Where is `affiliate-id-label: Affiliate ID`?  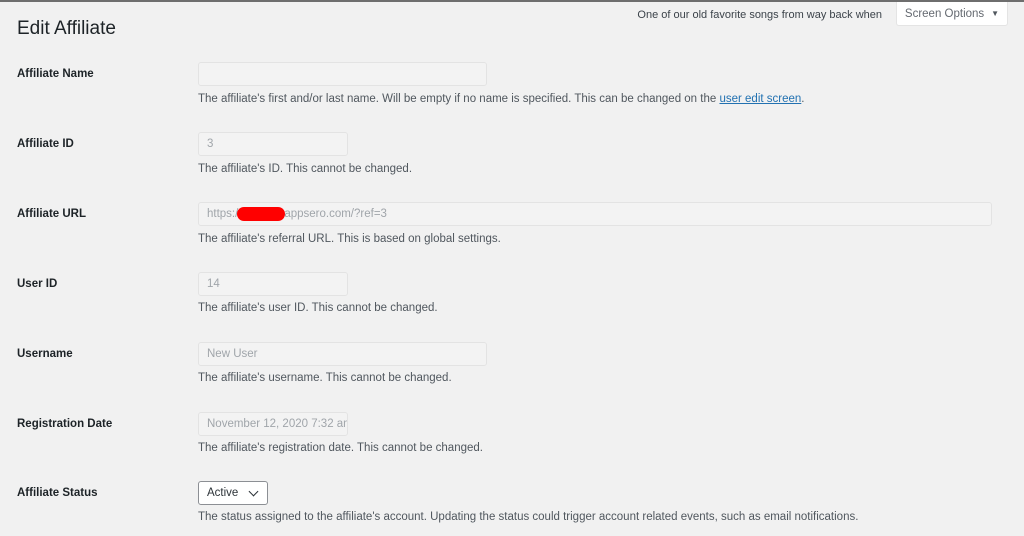 affiliate-id-label: Affiliate ID is located at coordinates (45, 144).